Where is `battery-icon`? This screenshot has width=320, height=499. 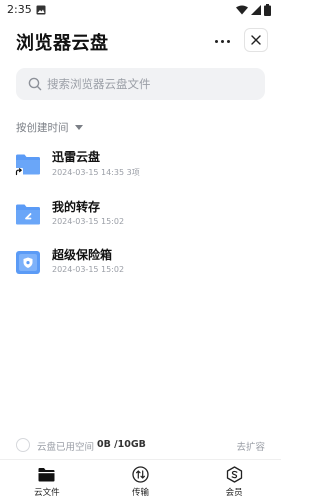
battery-icon is located at coordinates (267, 10).